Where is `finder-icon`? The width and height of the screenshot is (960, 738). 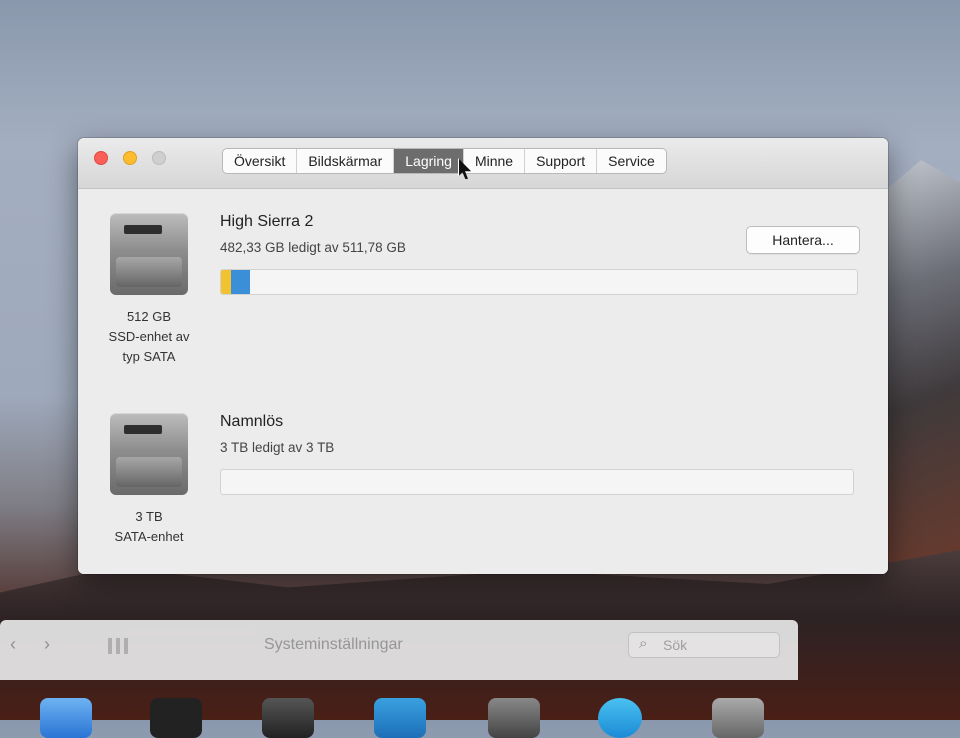
finder-icon is located at coordinates (66, 718).